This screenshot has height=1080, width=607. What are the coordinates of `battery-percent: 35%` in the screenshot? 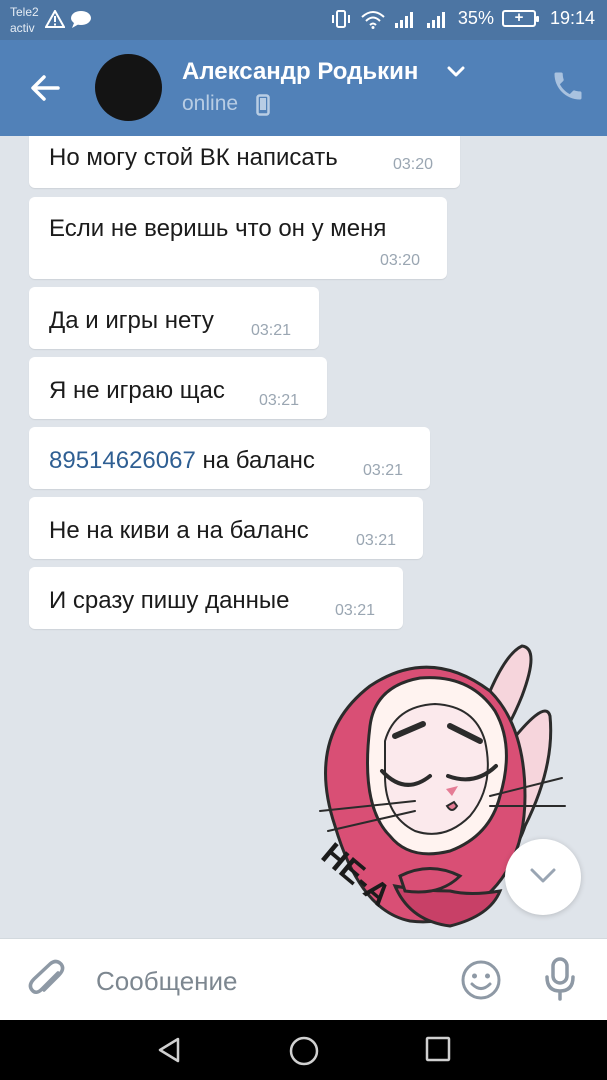 It's located at (475, 18).